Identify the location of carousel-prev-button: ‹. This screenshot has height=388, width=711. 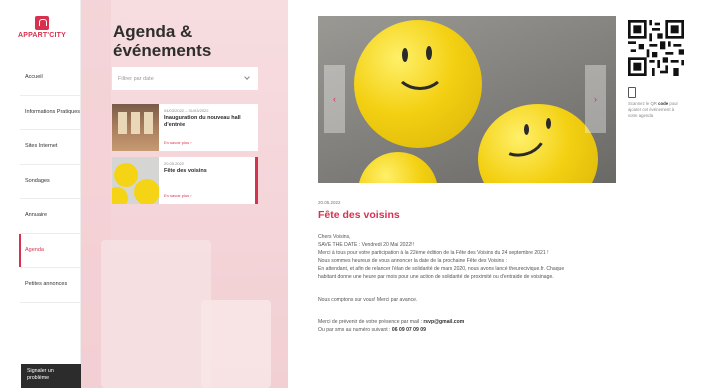
(334, 99).